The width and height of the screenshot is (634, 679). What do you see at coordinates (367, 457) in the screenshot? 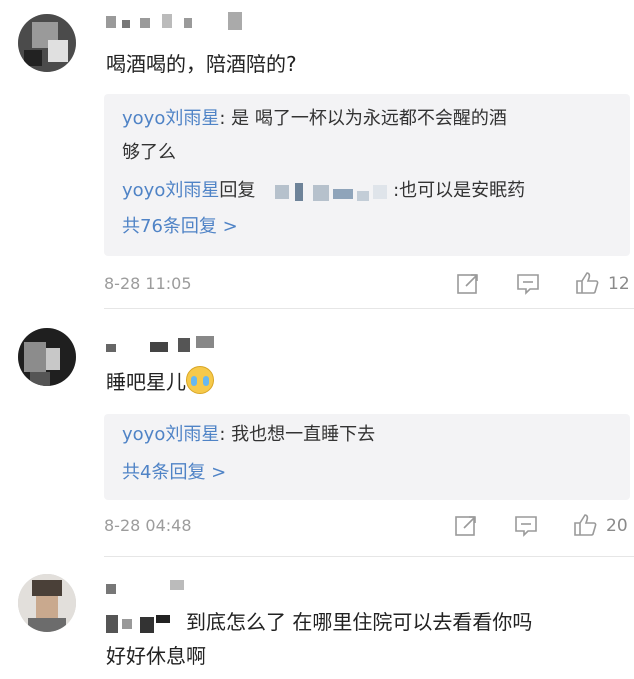
I see `reply-box: yoyo刘雨星: 我也想一直睡下去 共4条回复 >` at bounding box center [367, 457].